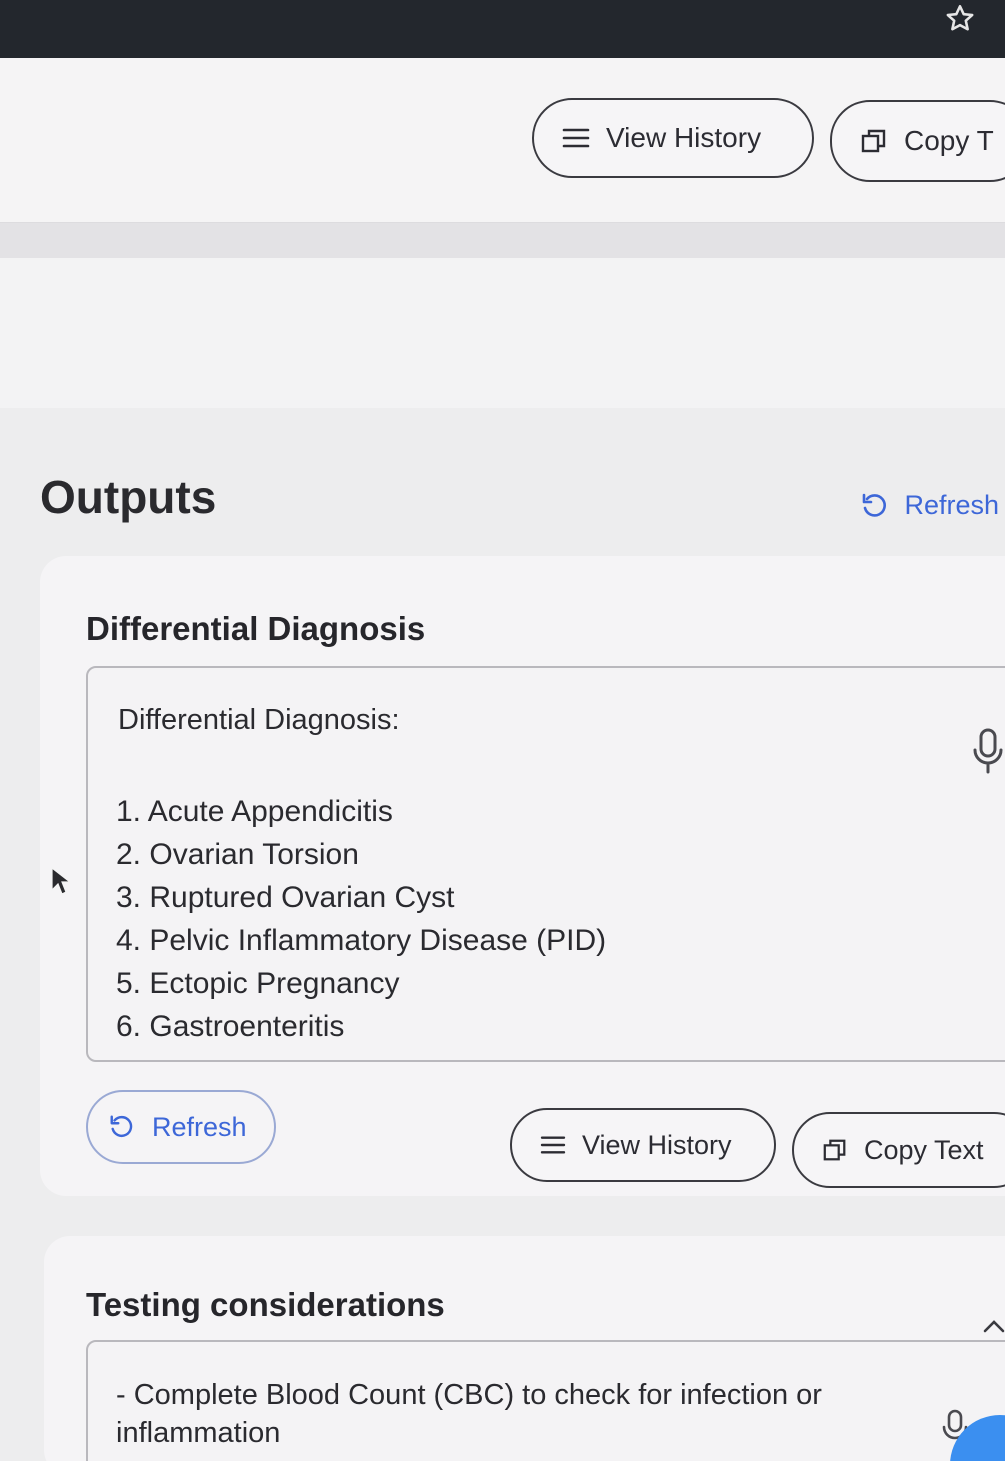 The image size is (1005, 1461). I want to click on bookmark-star-icon, so click(960, 19).